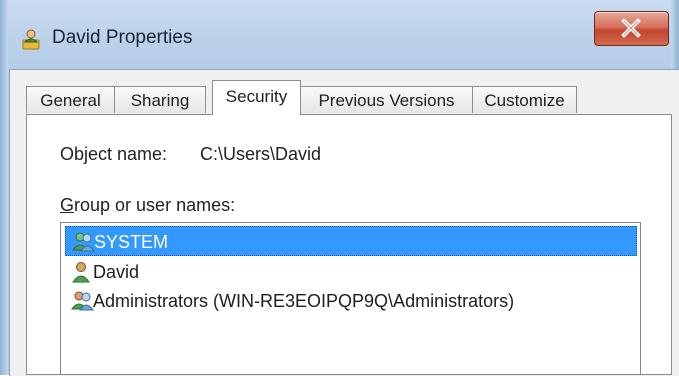 This screenshot has width=679, height=376. Describe the element at coordinates (155, 205) in the screenshot. I see `group-label-text: roup or user names:` at that location.